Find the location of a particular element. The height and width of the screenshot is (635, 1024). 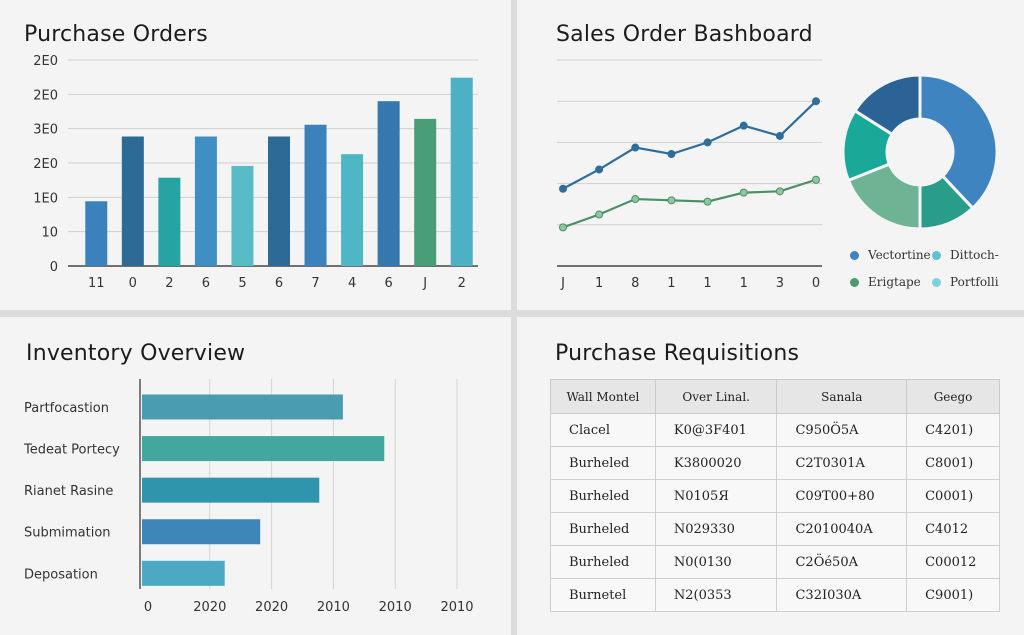

table-row: Burnetel N2(0353 C32I030A C9001) is located at coordinates (775, 595).